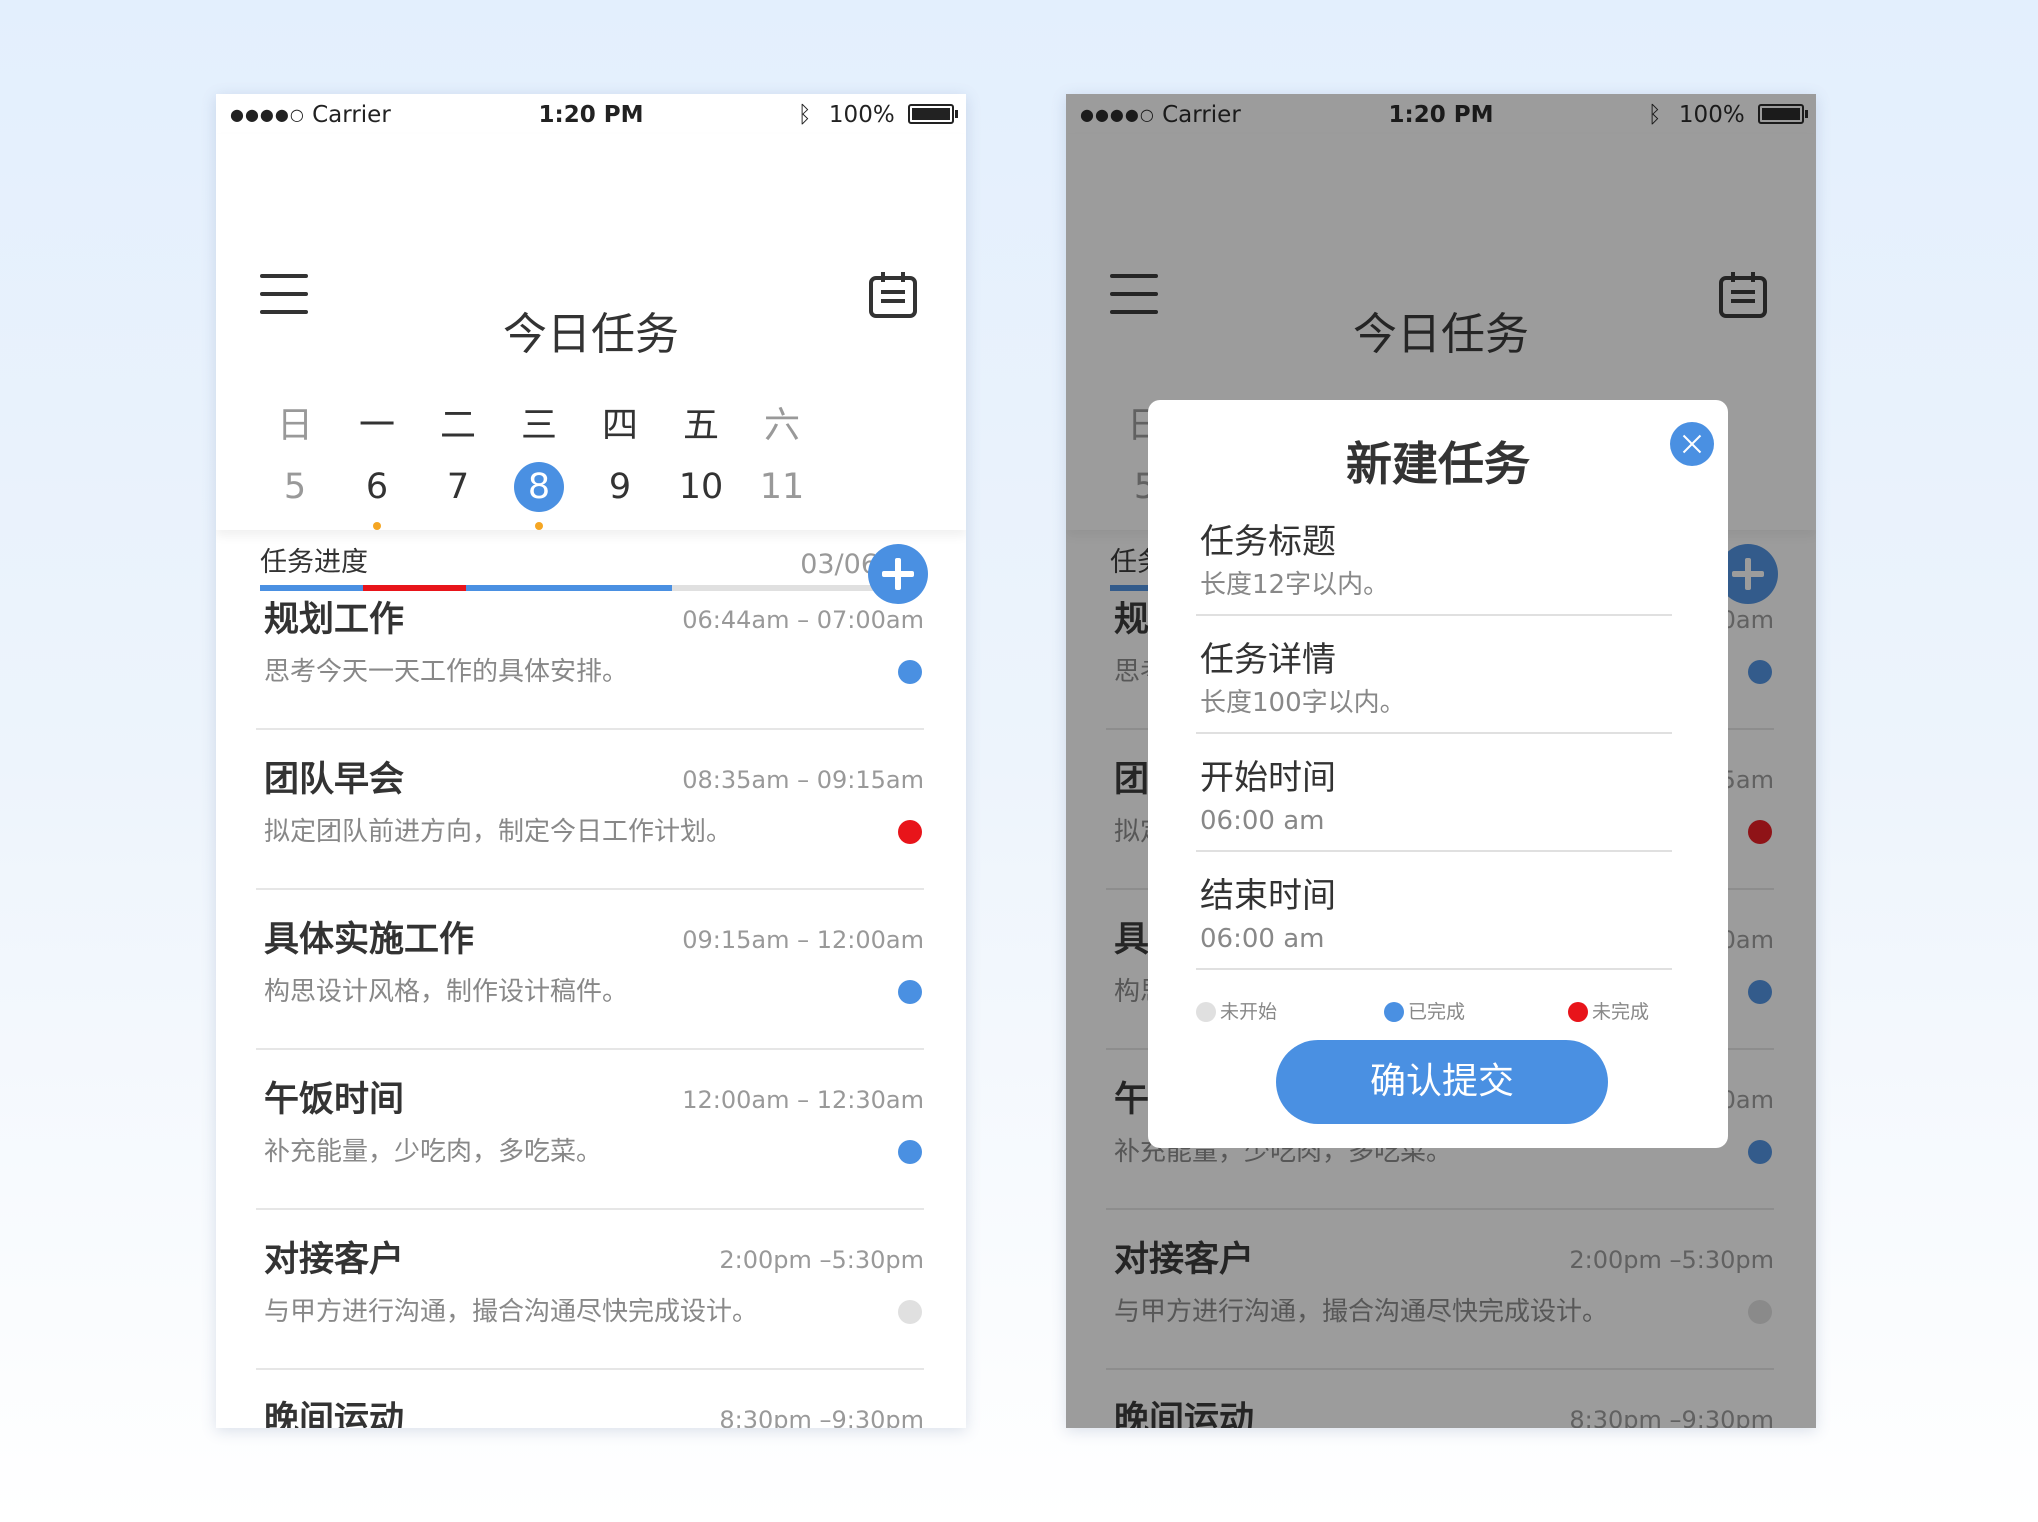 The height and width of the screenshot is (1522, 2038). Describe the element at coordinates (804, 115) in the screenshot. I see `bluetooth-icon: ᛒ` at that location.